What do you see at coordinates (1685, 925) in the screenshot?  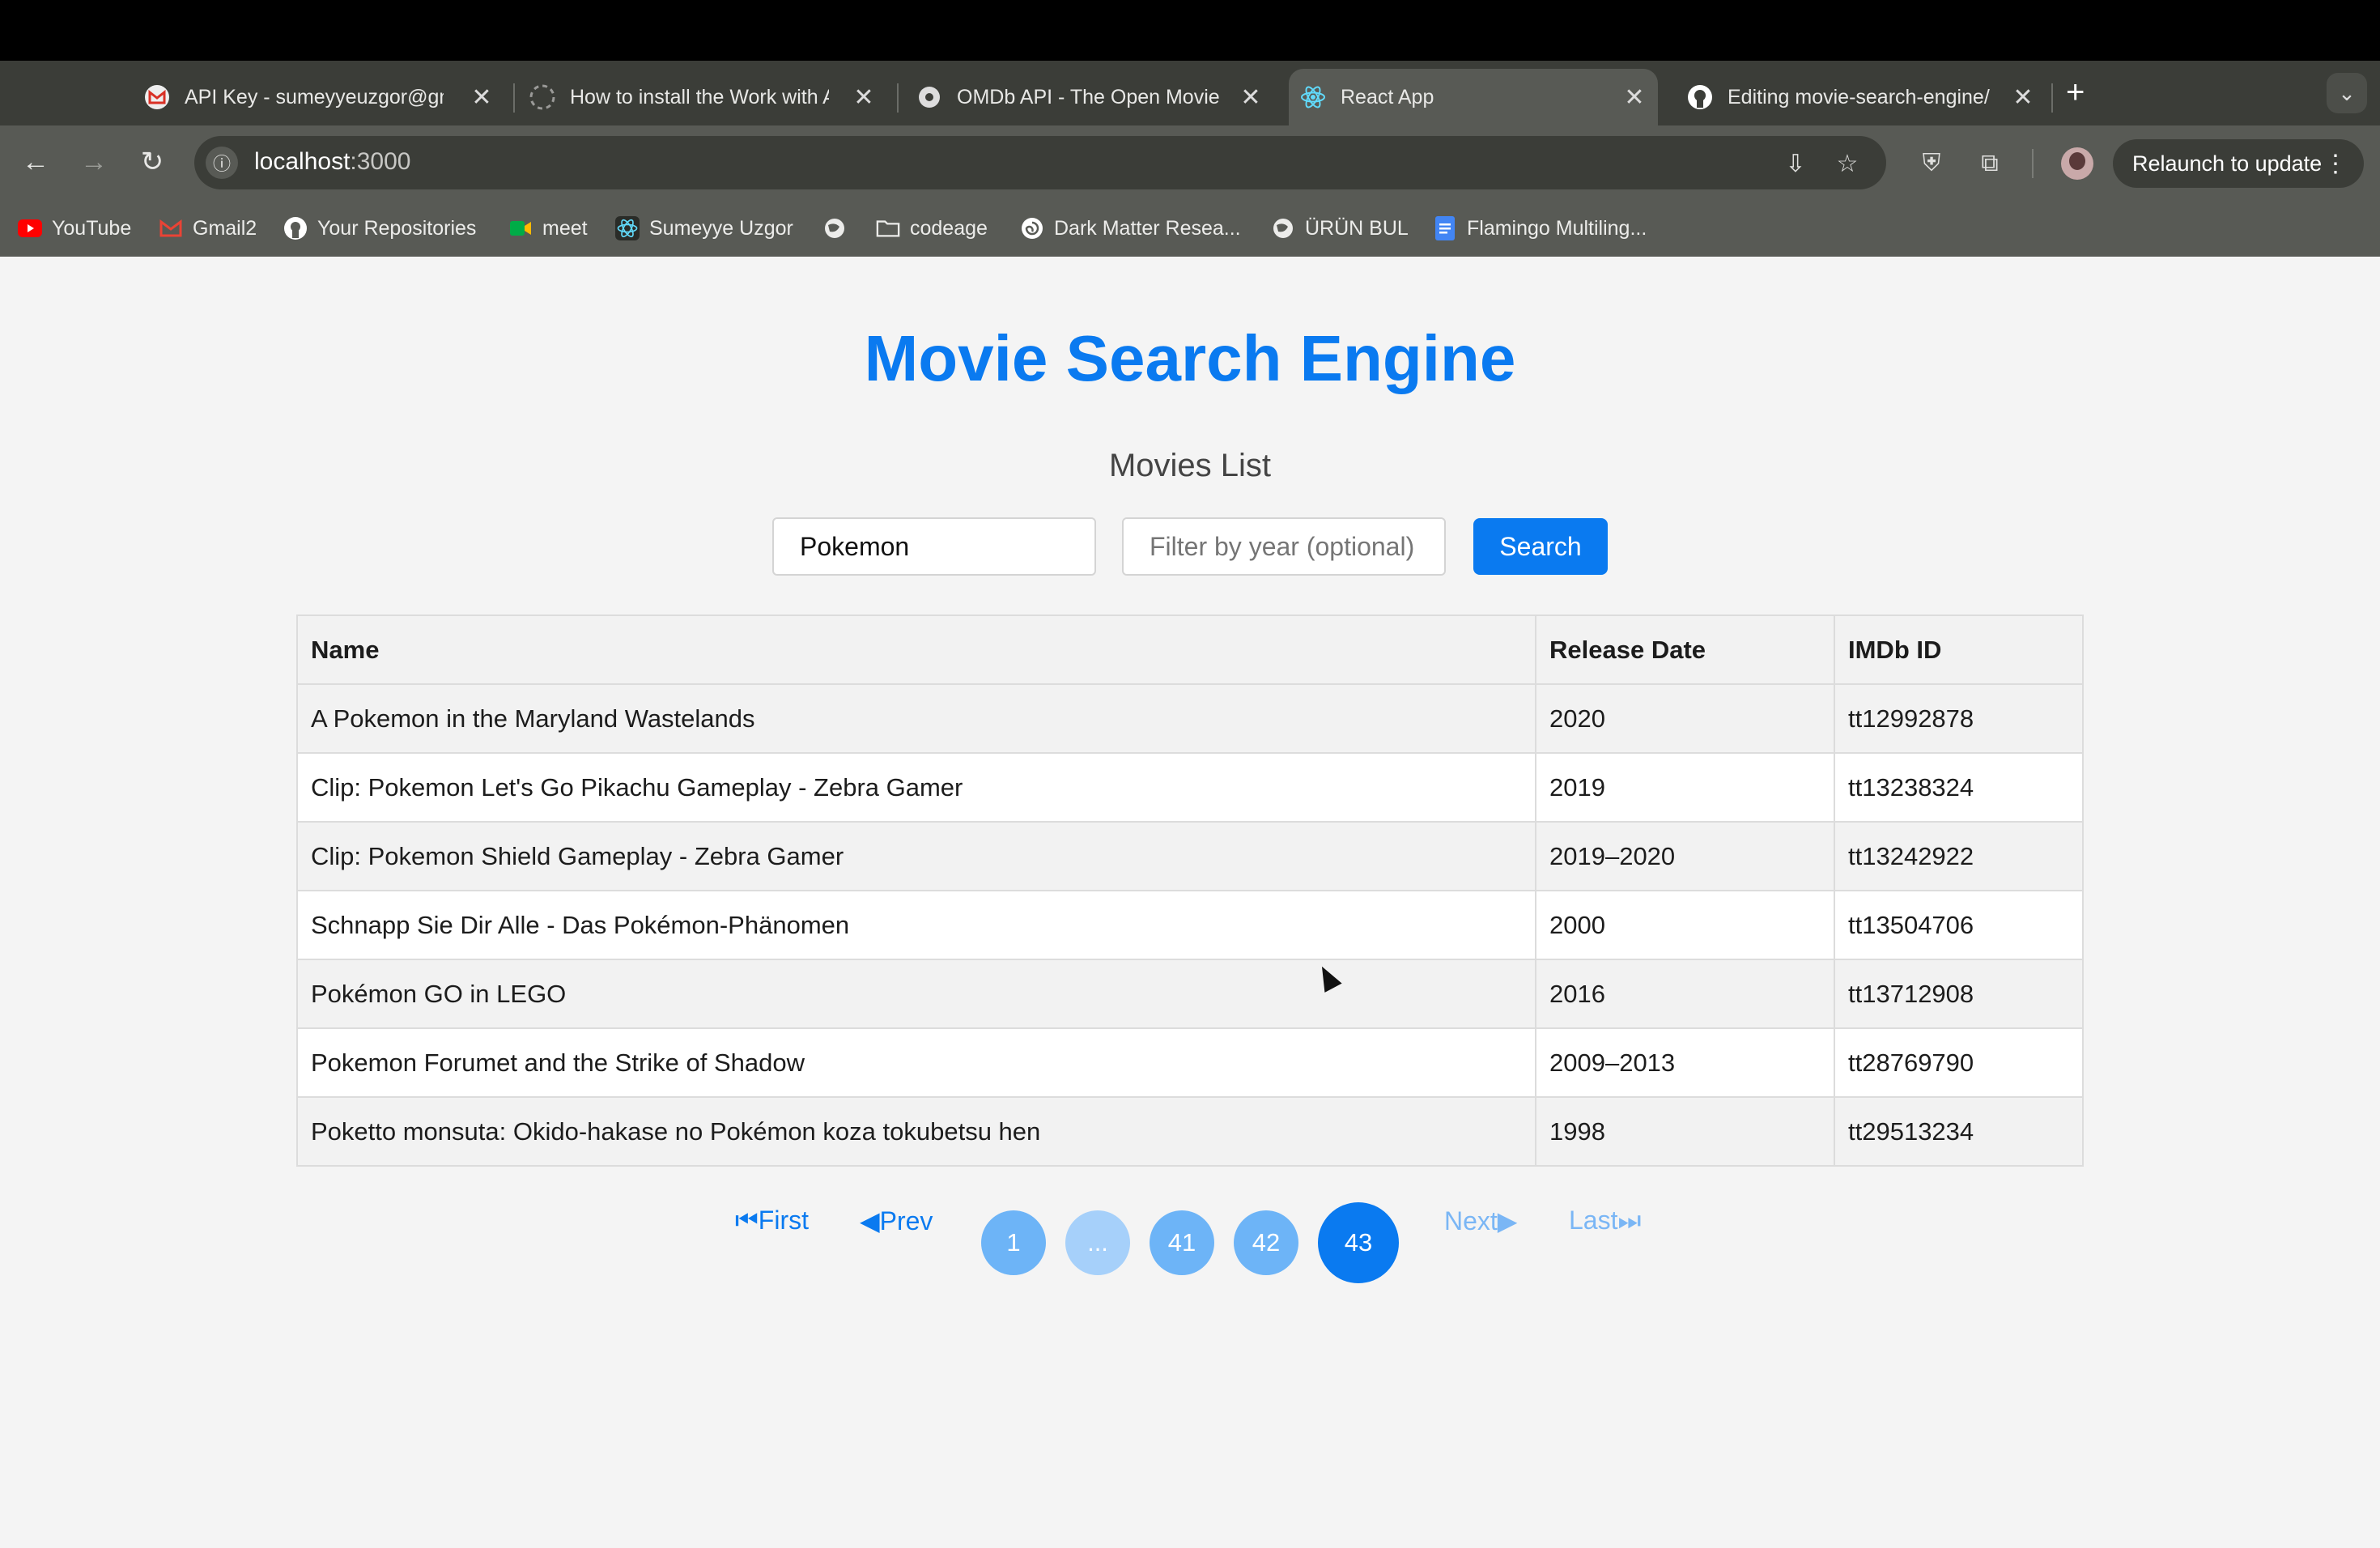 I see `movie-release-date: 2000` at bounding box center [1685, 925].